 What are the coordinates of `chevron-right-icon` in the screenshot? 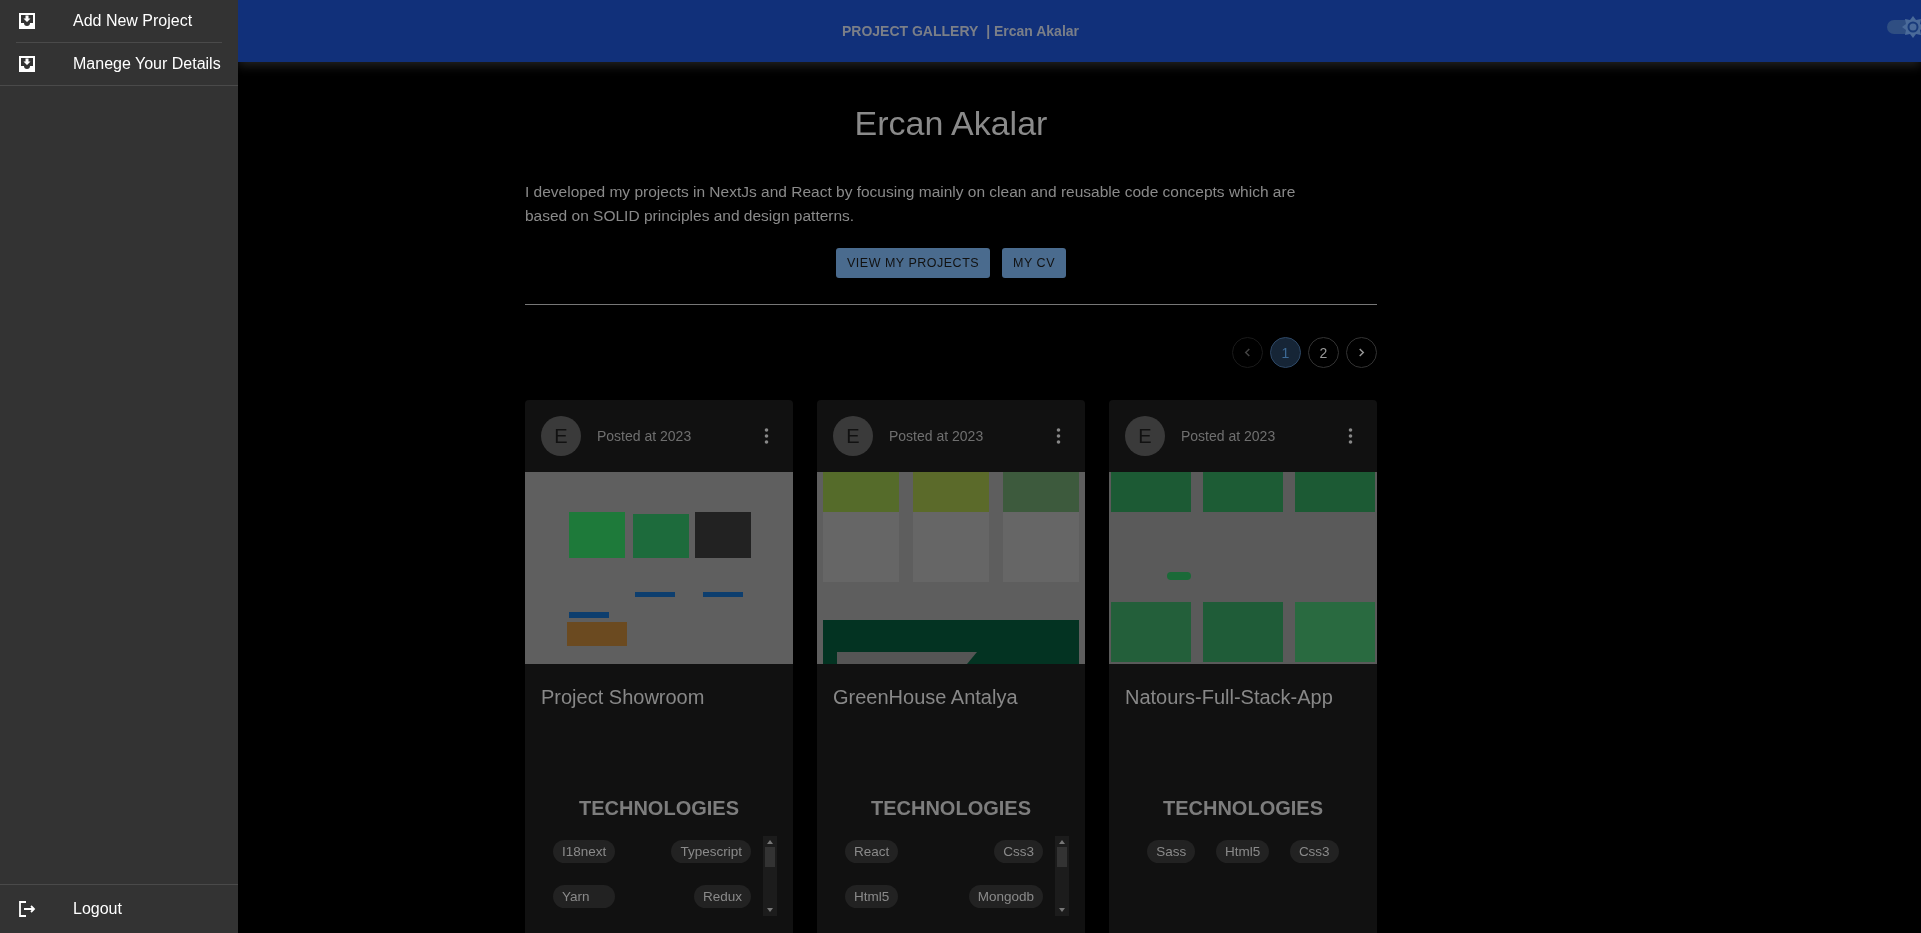 It's located at (1361, 352).